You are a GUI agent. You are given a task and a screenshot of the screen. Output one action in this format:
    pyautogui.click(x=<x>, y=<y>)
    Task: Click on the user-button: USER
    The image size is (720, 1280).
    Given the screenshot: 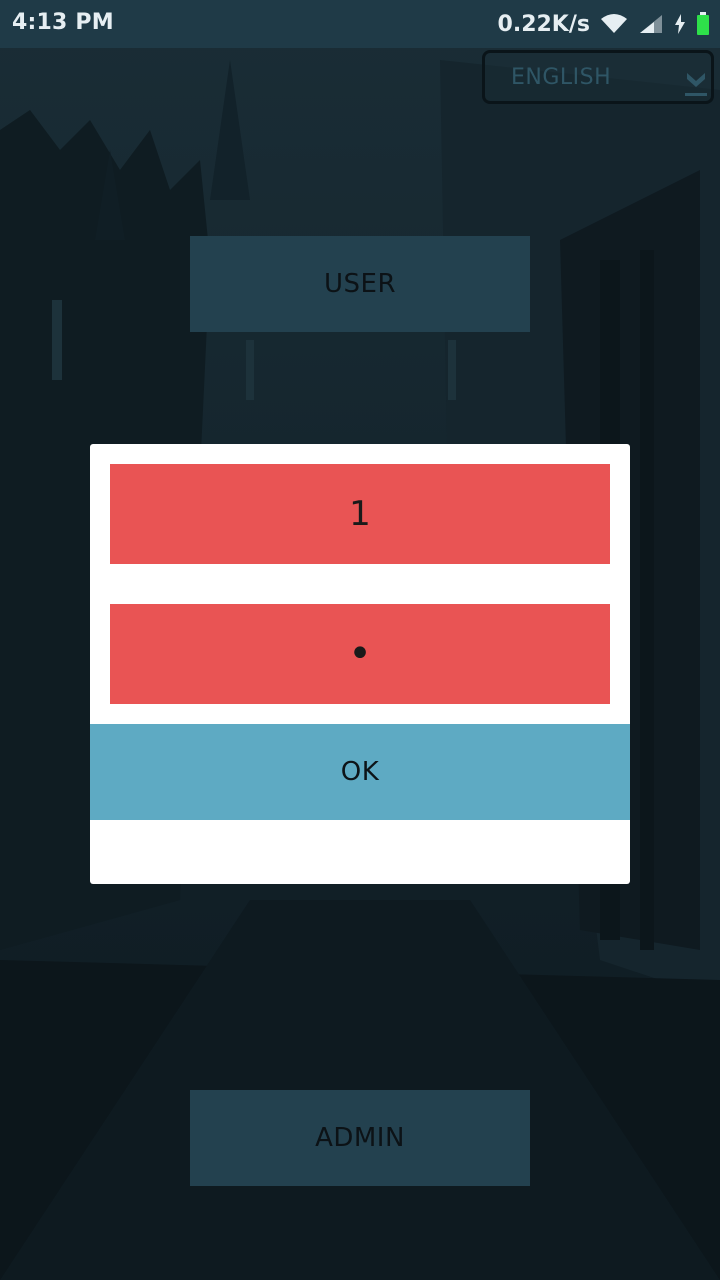 What is the action you would take?
    pyautogui.click(x=360, y=284)
    